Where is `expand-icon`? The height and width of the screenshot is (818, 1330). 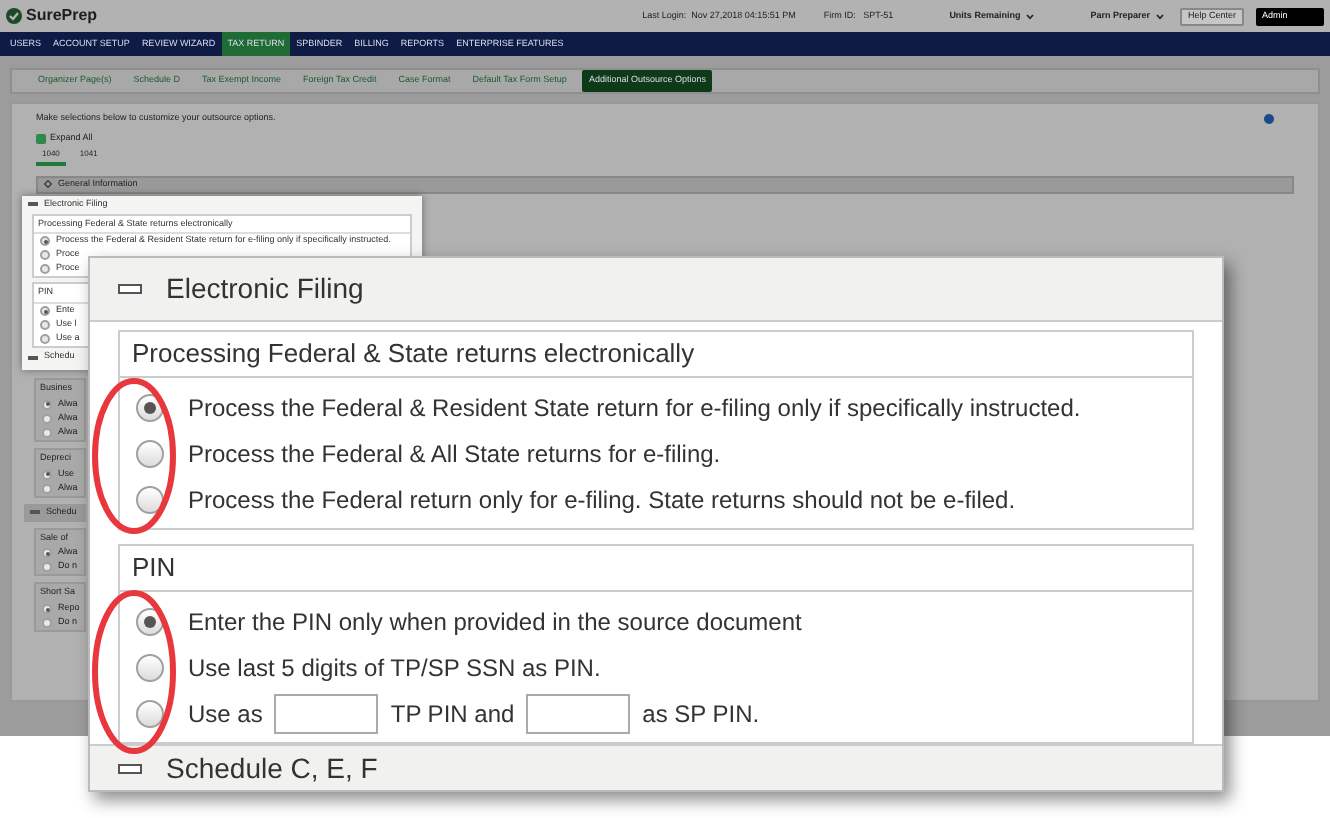
expand-icon is located at coordinates (48, 184).